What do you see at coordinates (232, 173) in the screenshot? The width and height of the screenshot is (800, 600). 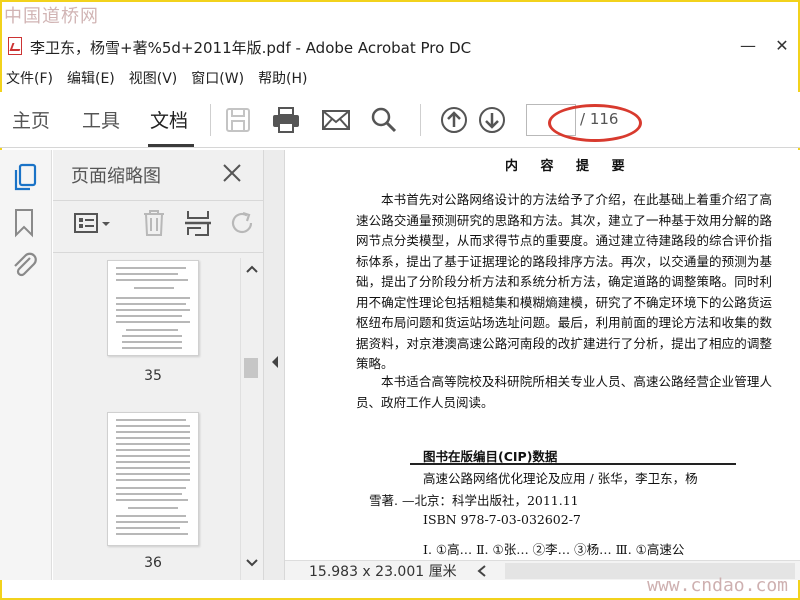 I see `close-panel-icon` at bounding box center [232, 173].